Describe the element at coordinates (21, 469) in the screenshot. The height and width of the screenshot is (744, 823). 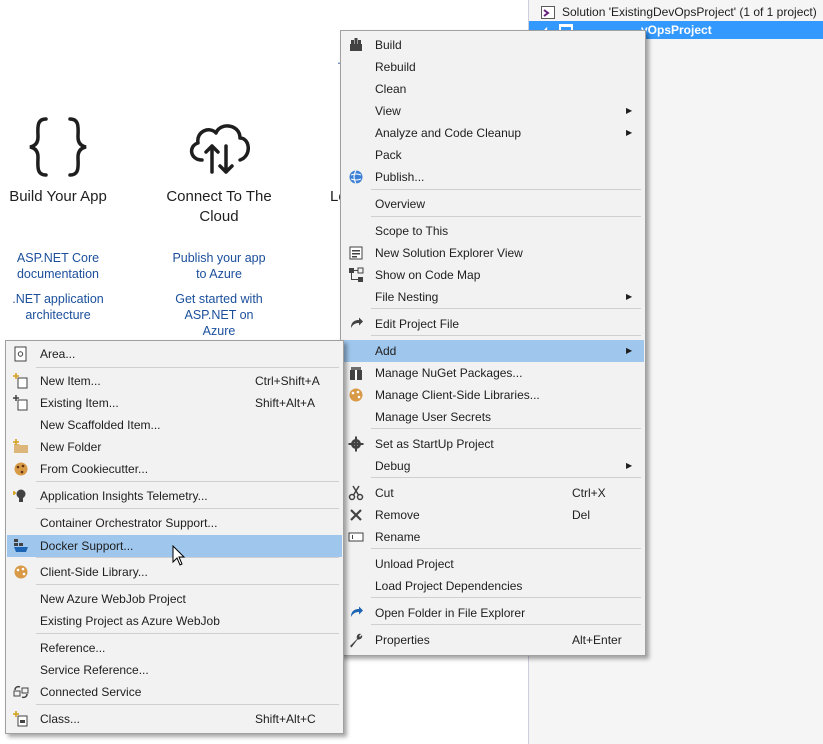
I see `cookiecutter-icon` at that location.